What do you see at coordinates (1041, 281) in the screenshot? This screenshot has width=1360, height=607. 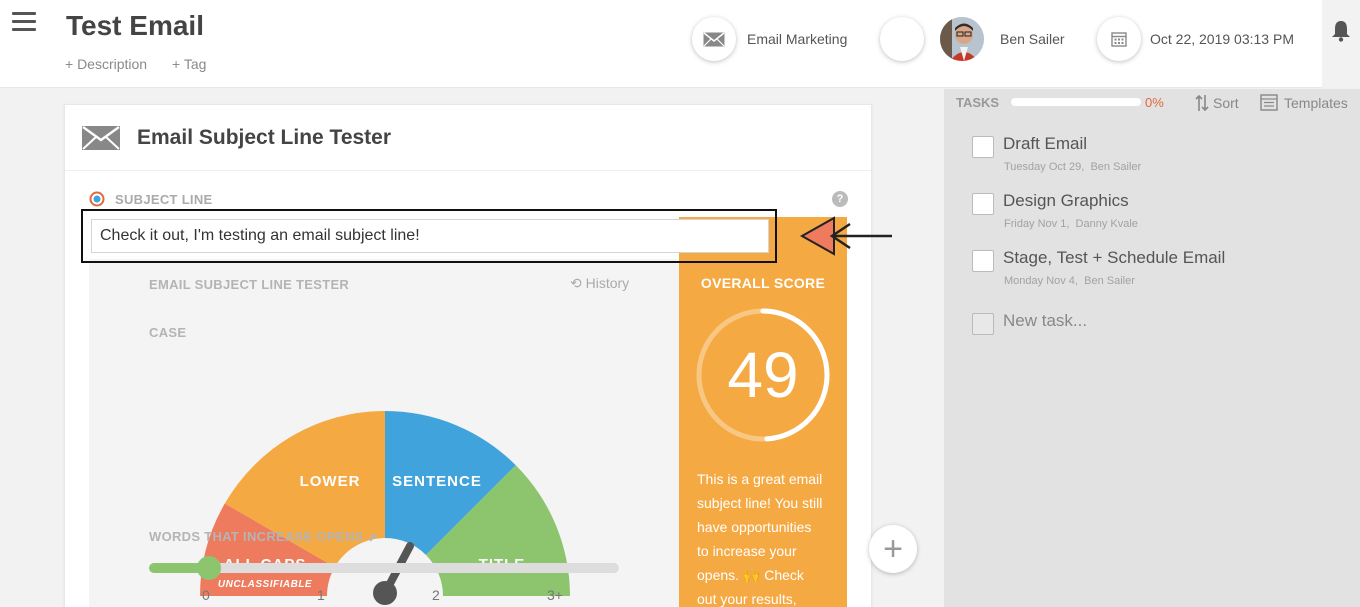 I see `task-date: Monday Nov 4,` at bounding box center [1041, 281].